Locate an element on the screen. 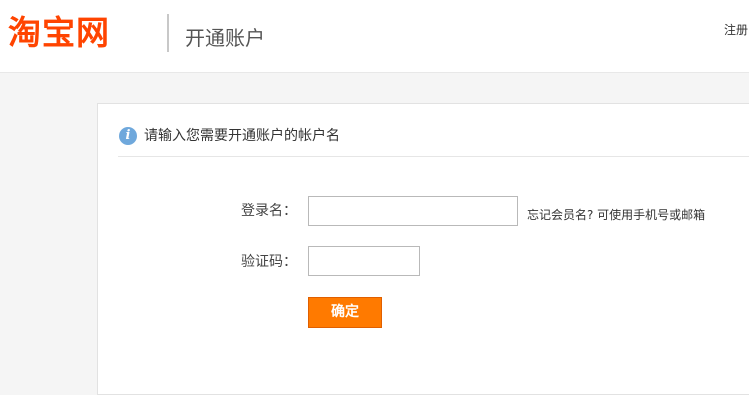  info-icon: i is located at coordinates (128, 136).